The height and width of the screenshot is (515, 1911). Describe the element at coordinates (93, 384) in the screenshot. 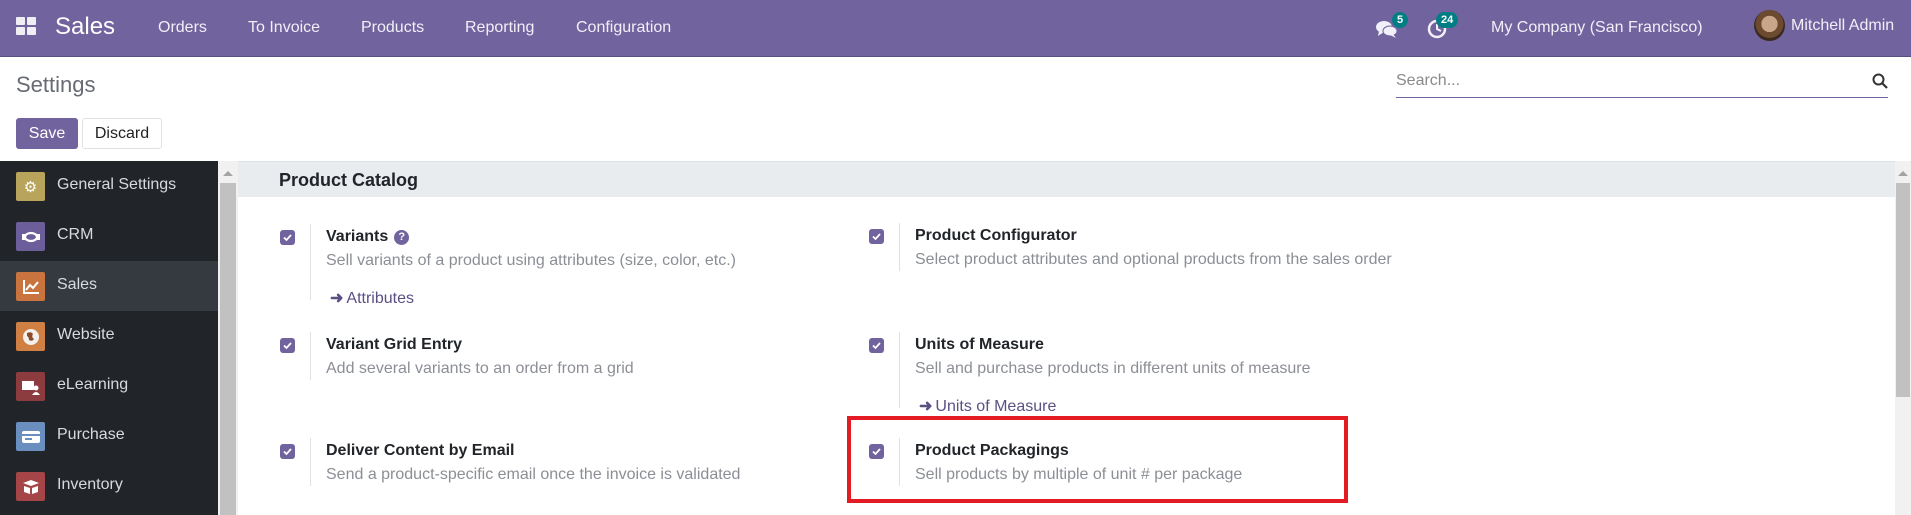

I see `sidebar-item-label: eLearning` at that location.